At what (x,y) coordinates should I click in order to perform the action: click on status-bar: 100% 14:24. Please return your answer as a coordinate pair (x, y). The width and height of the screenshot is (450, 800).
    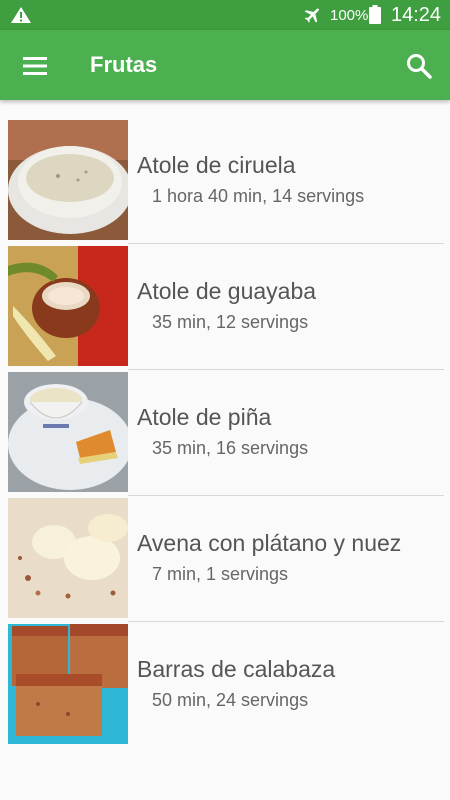
    Looking at the image, I should click on (225, 15).